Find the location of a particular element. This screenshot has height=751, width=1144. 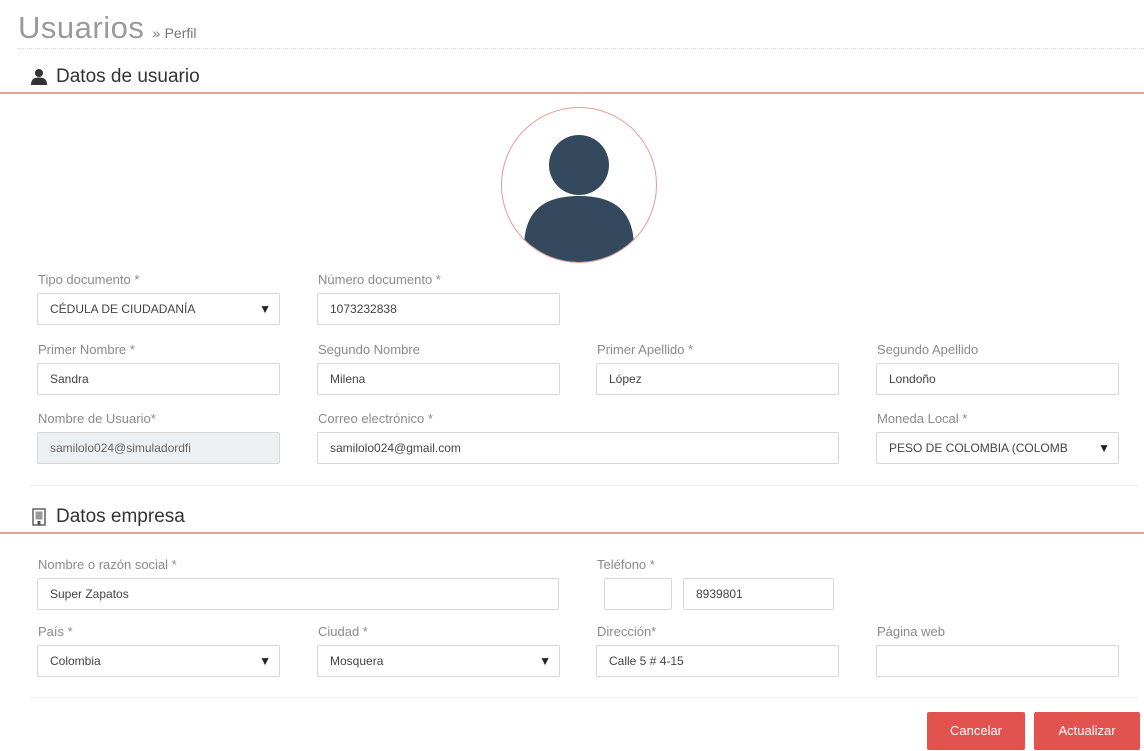

nombre-usuario-label: Nombre de Usuario* is located at coordinates (97, 418).